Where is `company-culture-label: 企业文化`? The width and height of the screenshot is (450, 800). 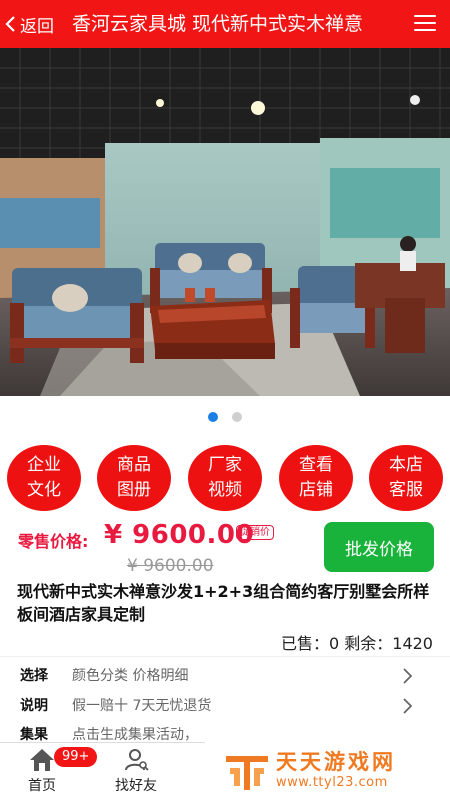 company-culture-label: 企业文化 is located at coordinates (44, 477).